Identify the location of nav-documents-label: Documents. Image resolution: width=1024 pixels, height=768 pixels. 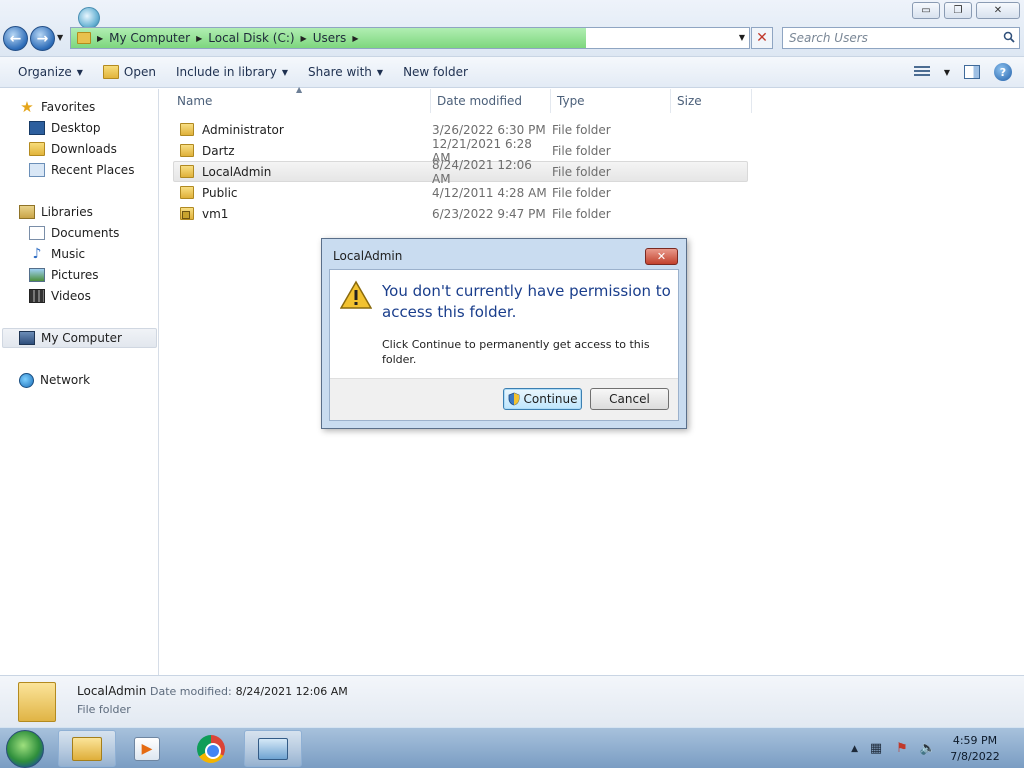
(85, 233).